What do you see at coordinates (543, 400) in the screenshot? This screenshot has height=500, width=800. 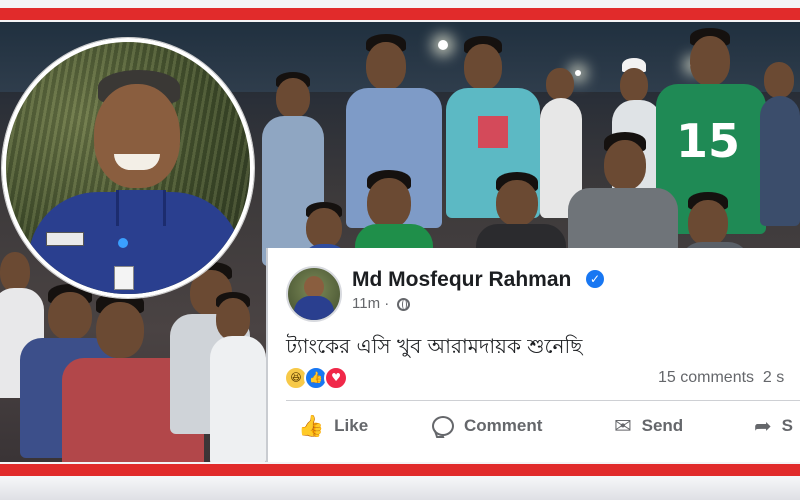 I see `action-divider` at bounding box center [543, 400].